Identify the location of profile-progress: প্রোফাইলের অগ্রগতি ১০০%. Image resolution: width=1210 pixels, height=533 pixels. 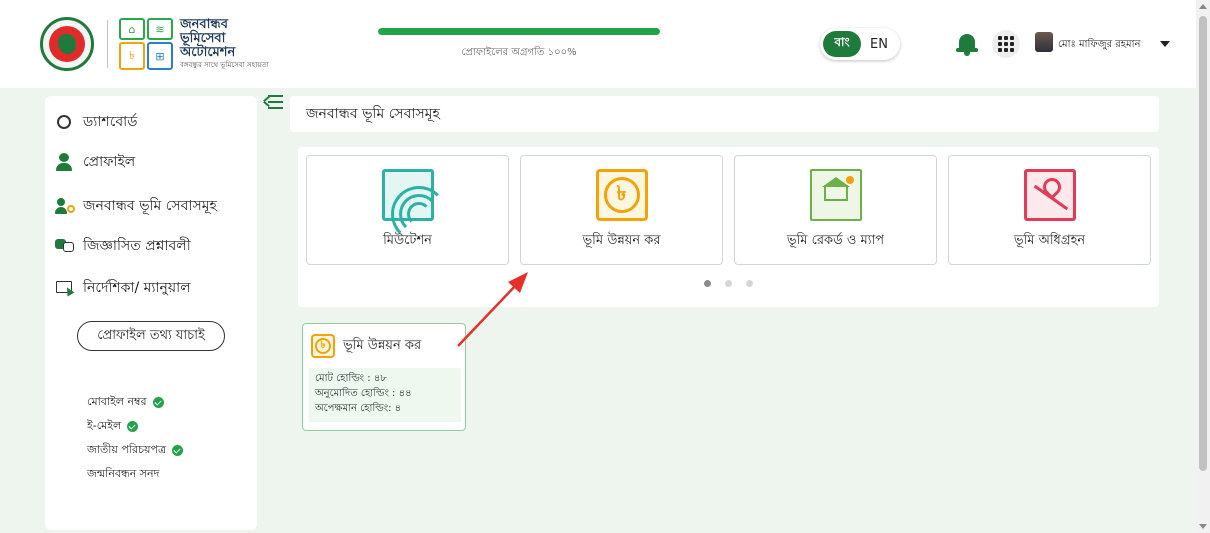
(519, 45).